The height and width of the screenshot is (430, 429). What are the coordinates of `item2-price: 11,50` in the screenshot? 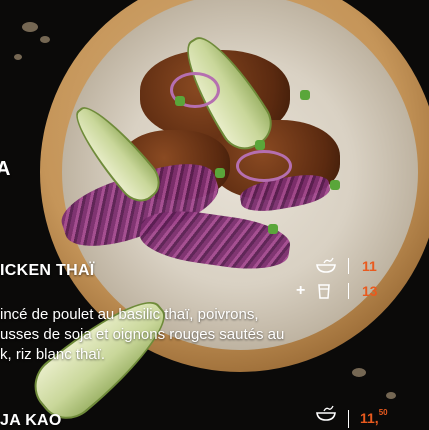 It's located at (374, 417).